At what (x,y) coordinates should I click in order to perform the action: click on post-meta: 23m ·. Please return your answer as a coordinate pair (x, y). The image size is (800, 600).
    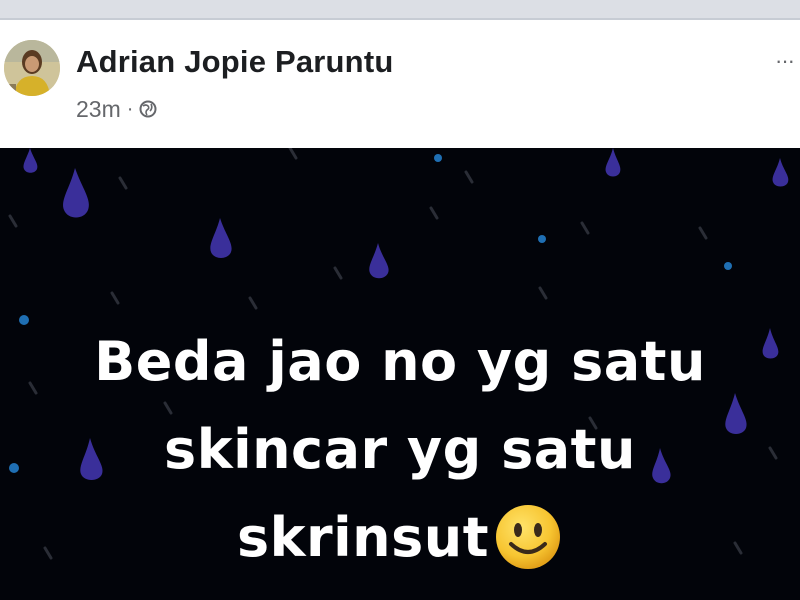
    Looking at the image, I should click on (116, 109).